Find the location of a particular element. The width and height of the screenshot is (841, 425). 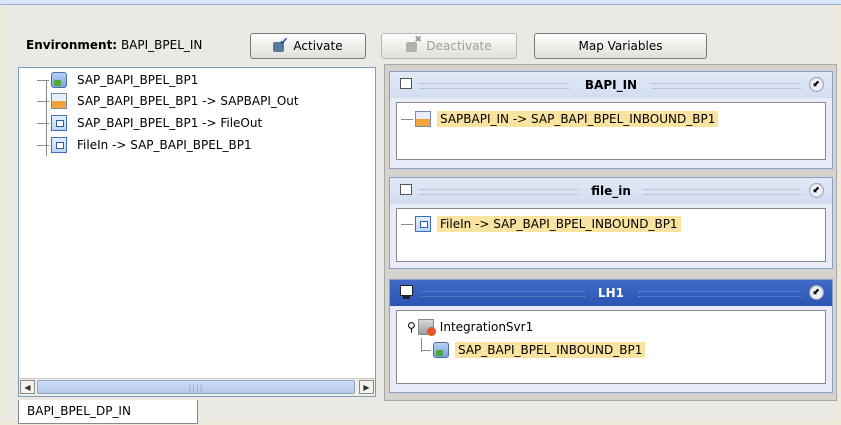

deployed-item: SAP_BAPI_BPEL_INBOUND_BP1 is located at coordinates (533, 350).